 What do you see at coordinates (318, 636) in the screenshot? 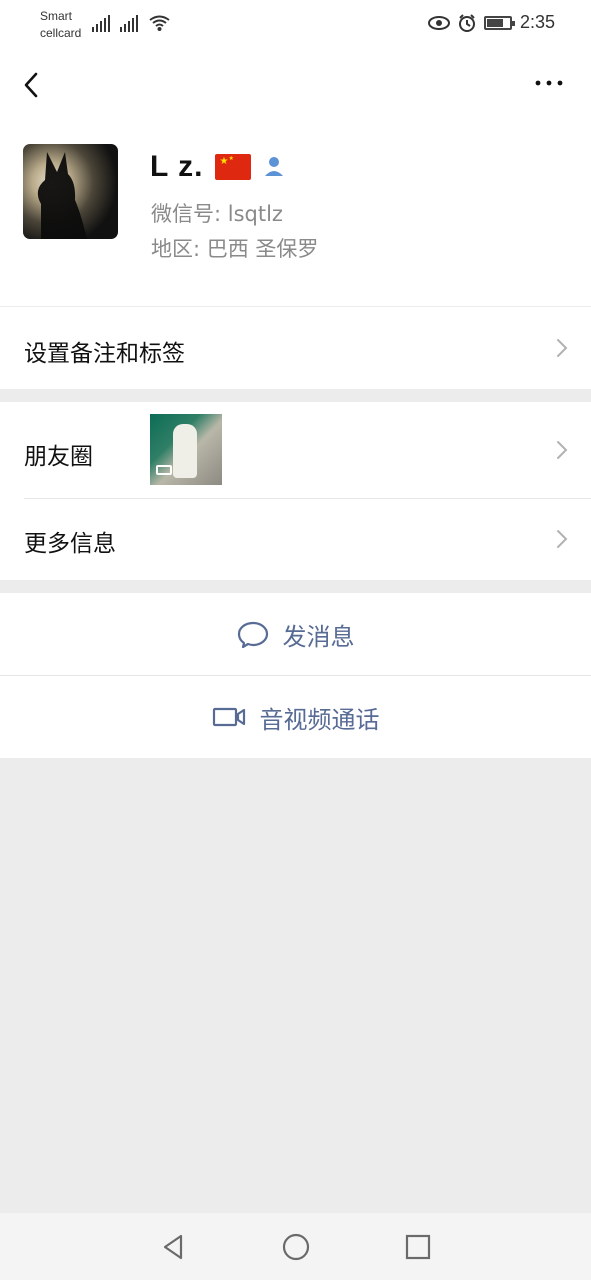
I see `send-message-label: 发消息` at bounding box center [318, 636].